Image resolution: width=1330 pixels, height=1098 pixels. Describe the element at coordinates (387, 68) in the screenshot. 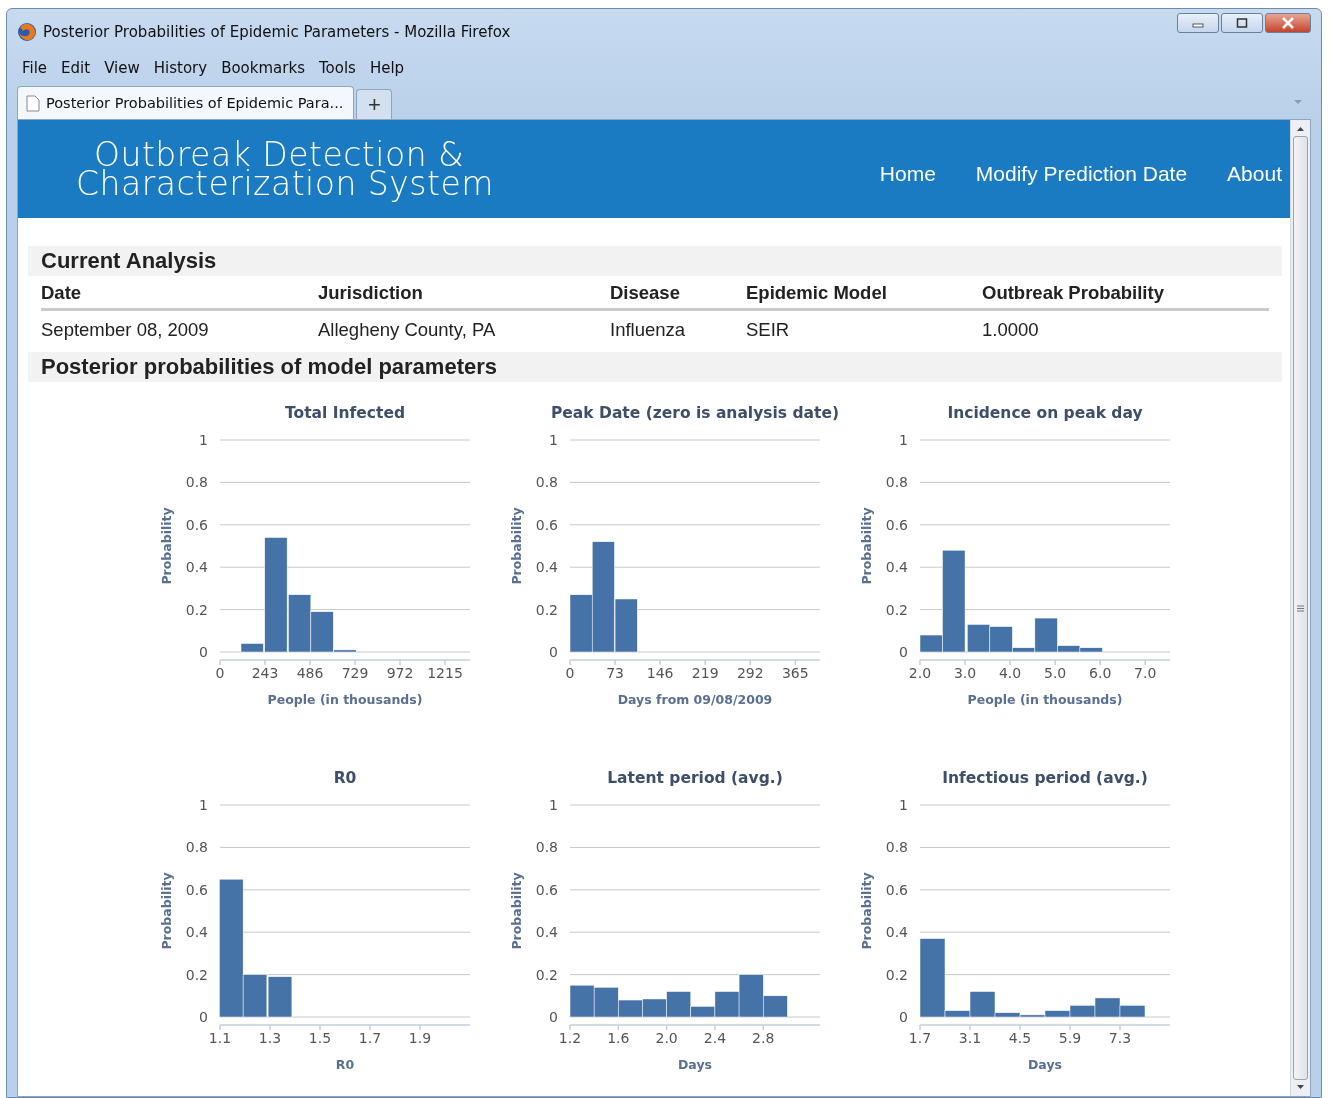

I see `menu-item: Help` at that location.